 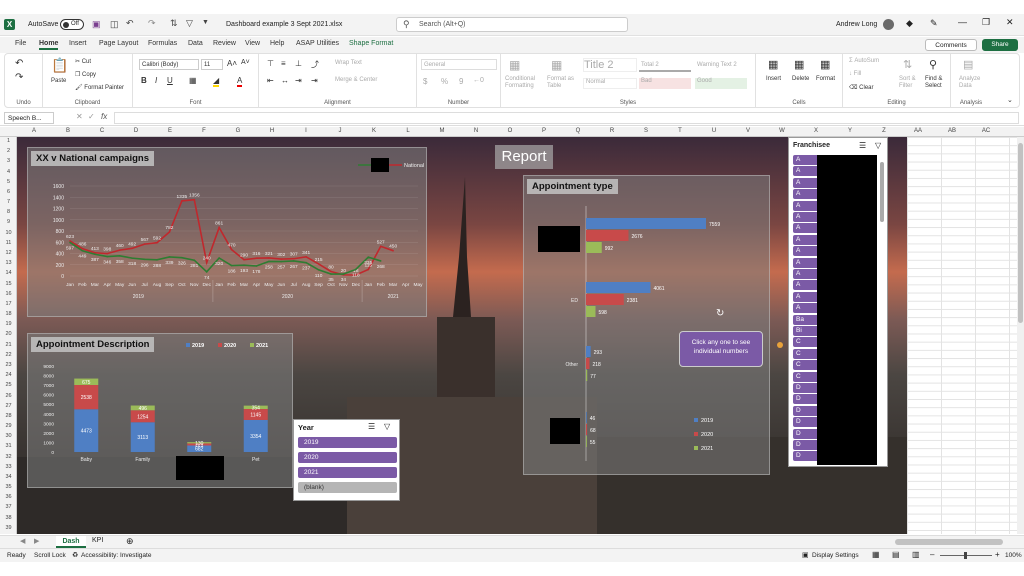 I want to click on row-header: 9, so click(x=8, y=222).